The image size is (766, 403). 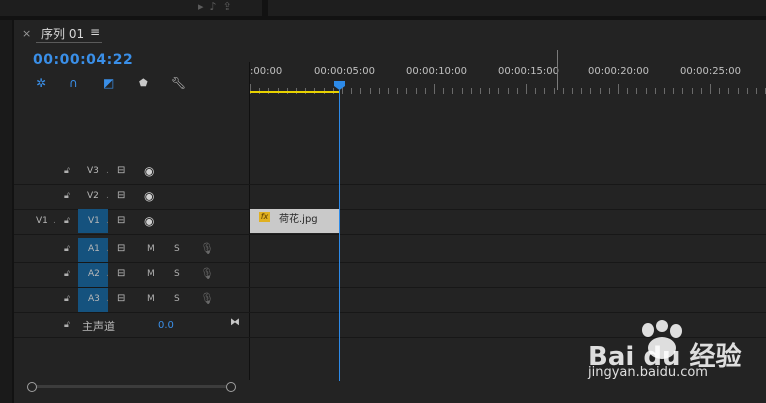 I want to click on ruler-divider, so click(x=557, y=70).